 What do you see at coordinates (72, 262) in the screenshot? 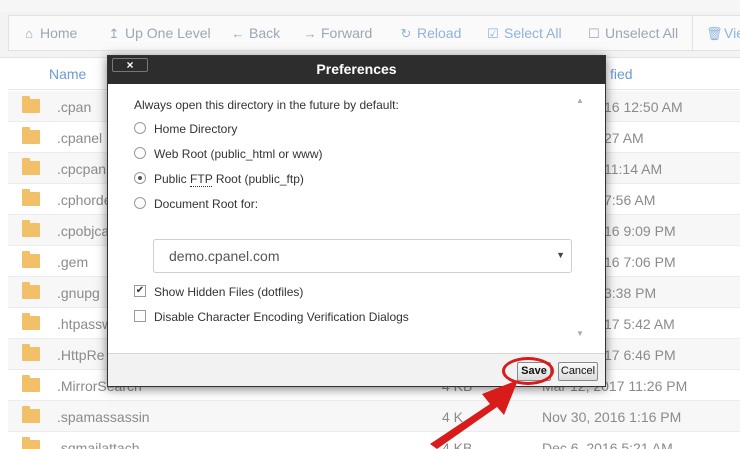
I see `file-name: .gem` at bounding box center [72, 262].